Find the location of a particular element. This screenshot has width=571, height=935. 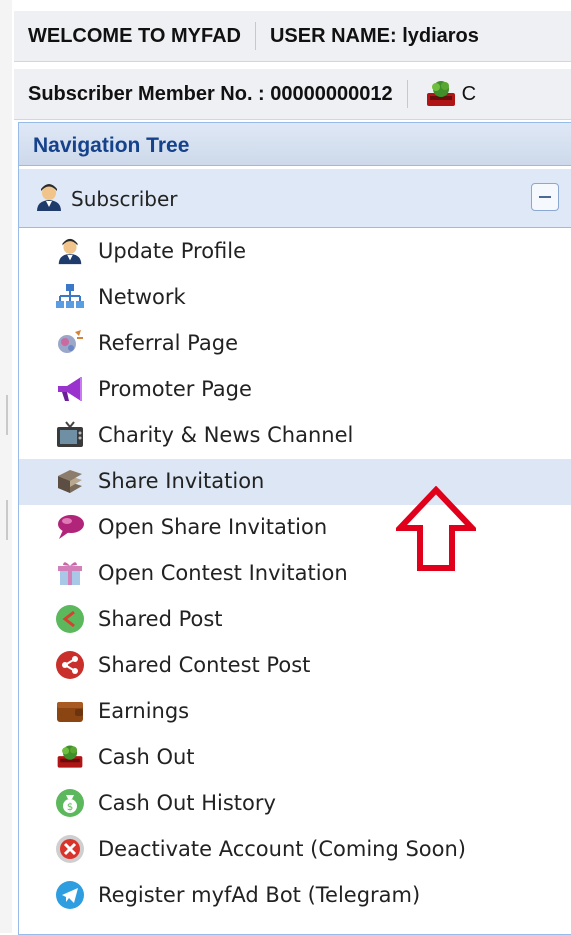

tree-item-label: Open Share Invitation is located at coordinates (213, 527).